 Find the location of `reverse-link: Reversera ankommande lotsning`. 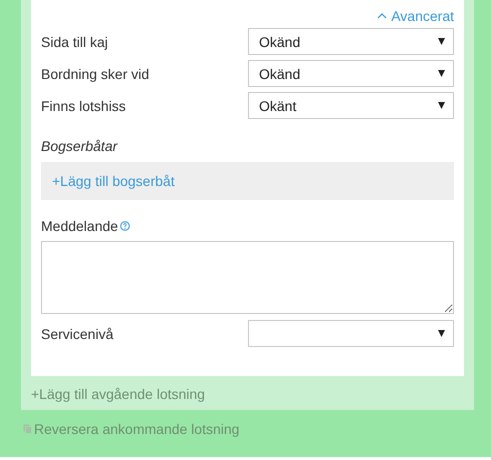

reverse-link: Reversera ankommande lotsning is located at coordinates (131, 429).